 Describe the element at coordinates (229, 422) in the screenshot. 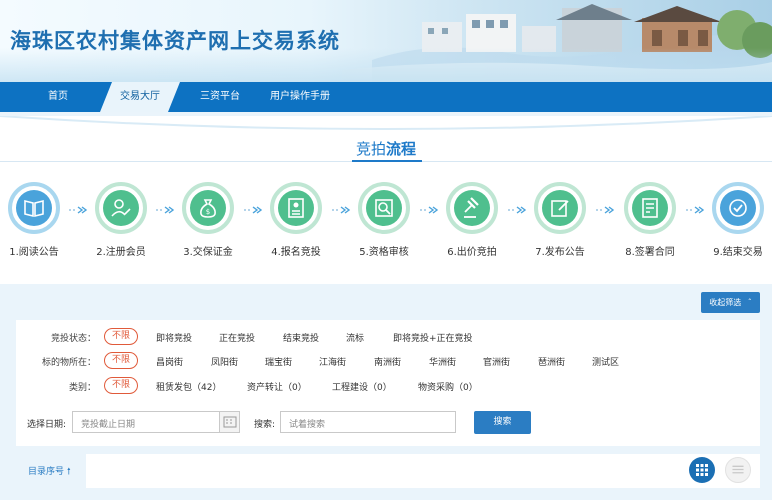

I see `calendar-icon` at that location.